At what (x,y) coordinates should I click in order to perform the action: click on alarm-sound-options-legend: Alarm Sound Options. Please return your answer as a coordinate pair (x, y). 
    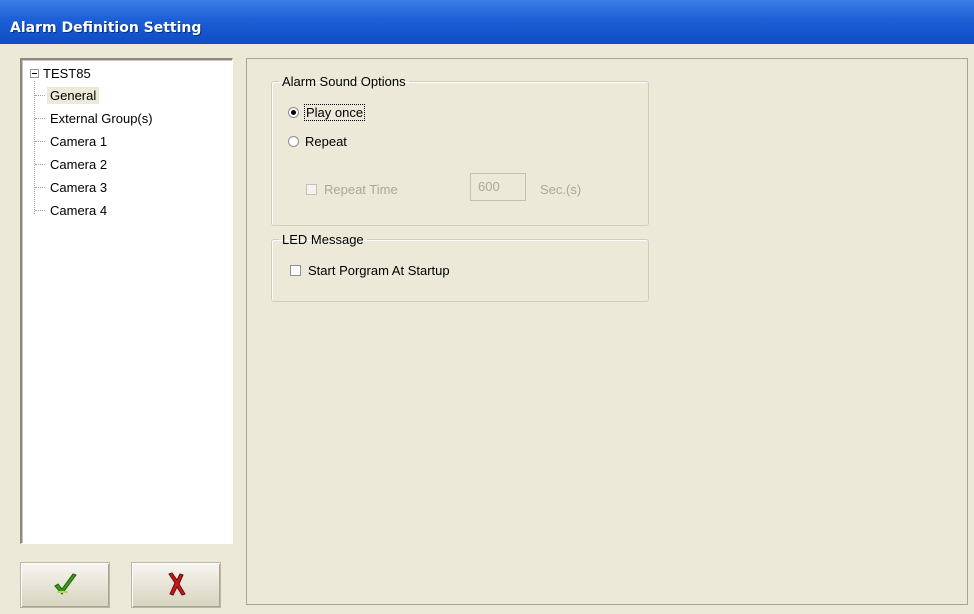
    Looking at the image, I should click on (344, 81).